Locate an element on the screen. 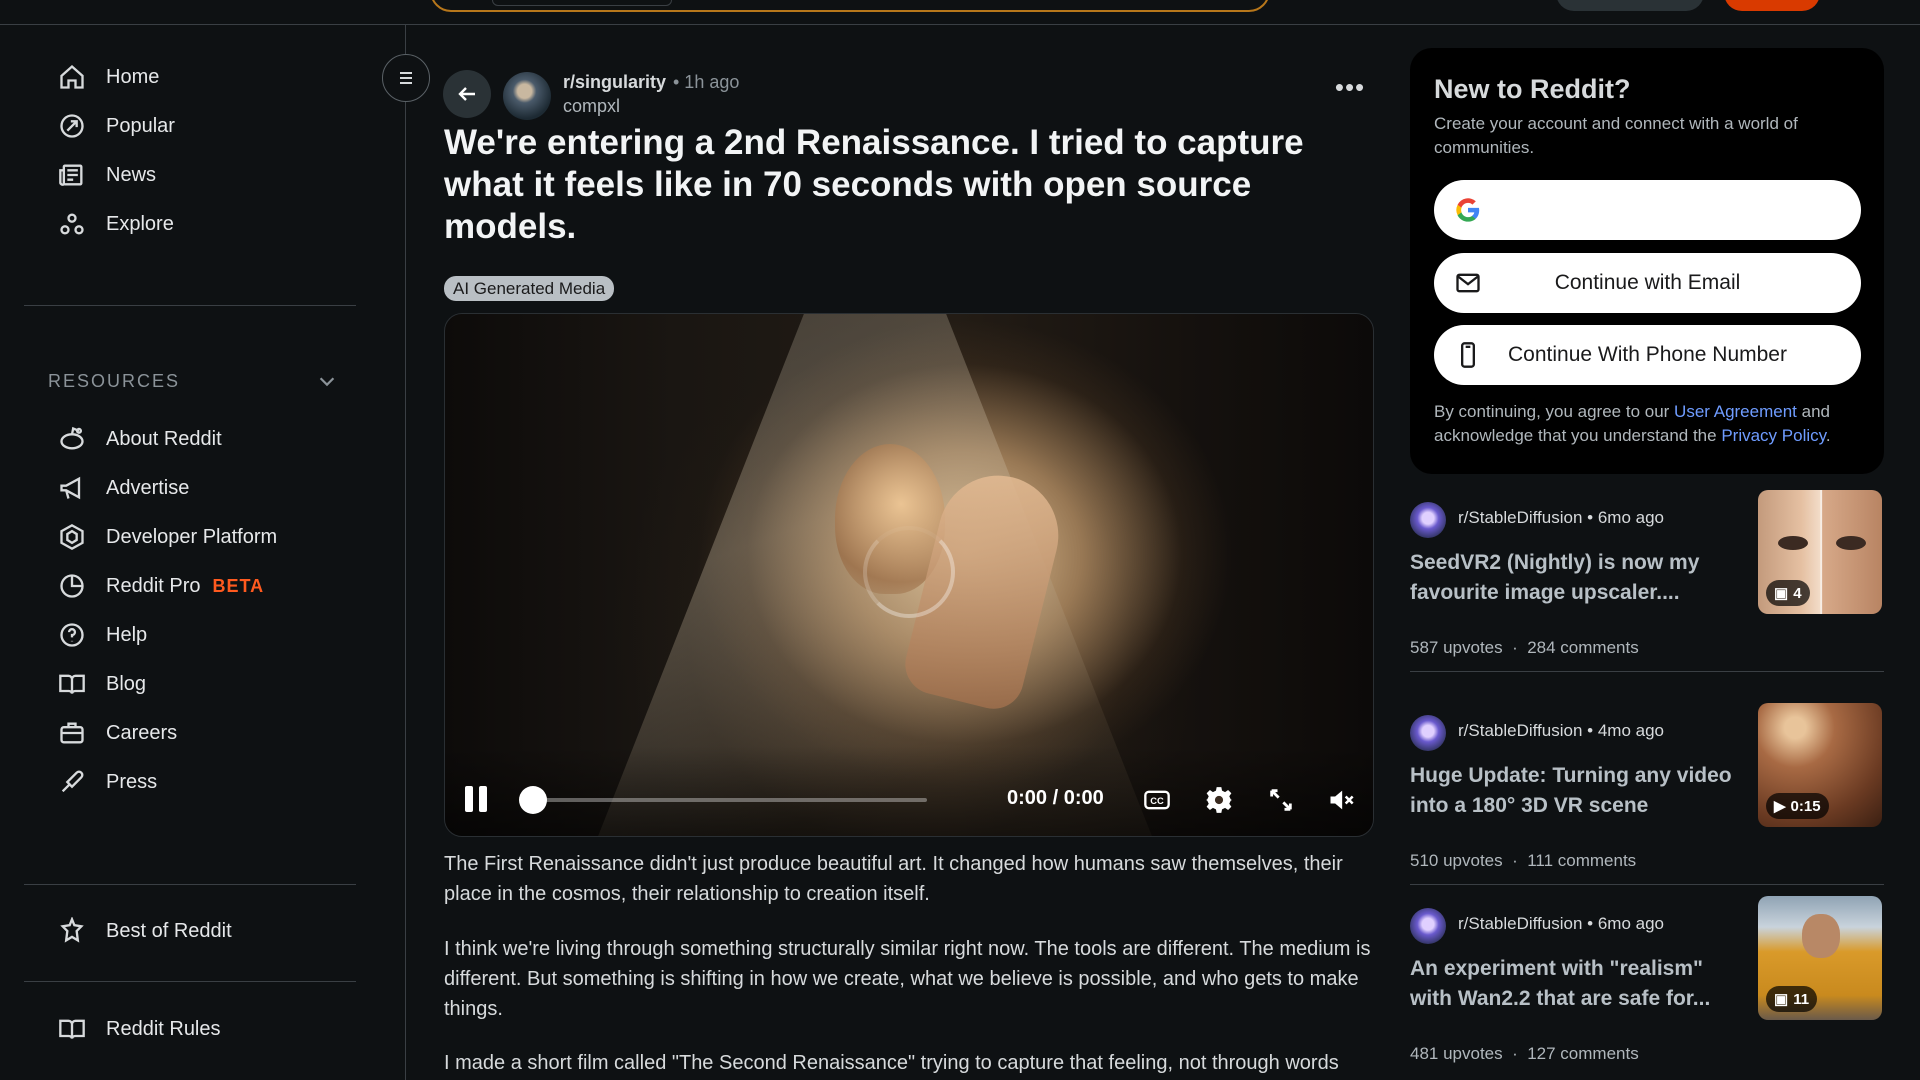  mute-icon is located at coordinates (1341, 800).